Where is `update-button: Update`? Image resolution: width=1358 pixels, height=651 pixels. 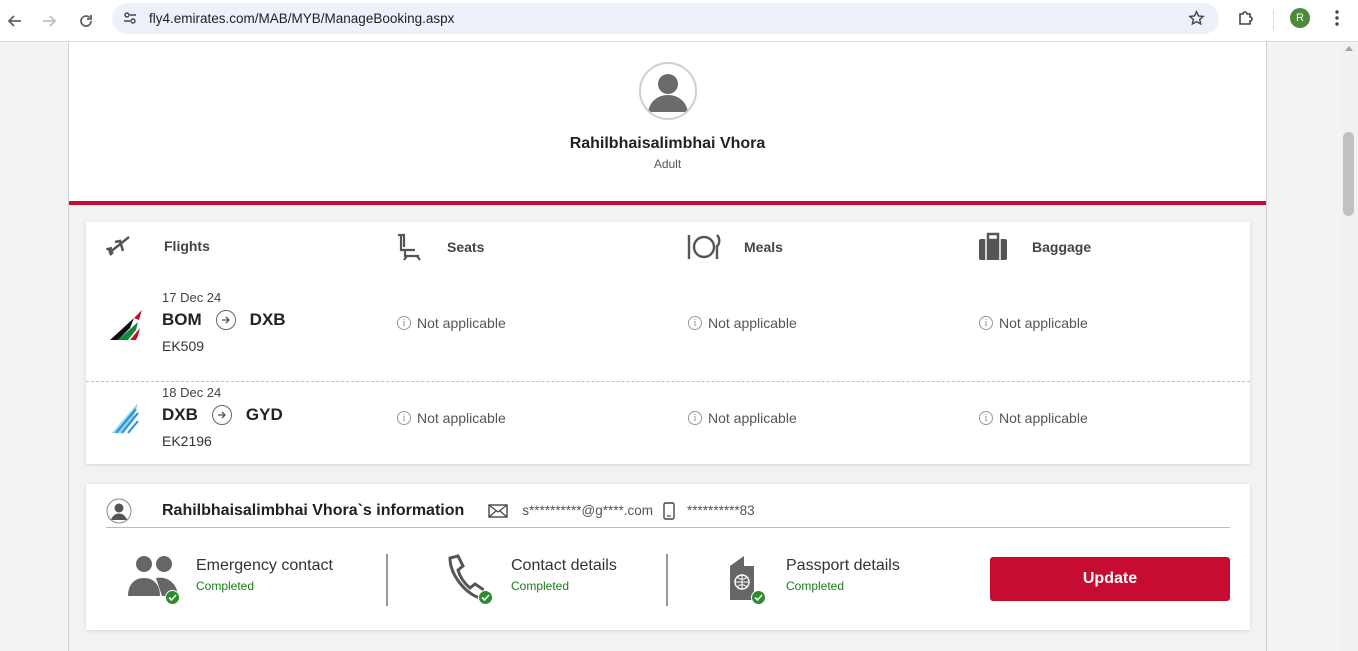 update-button: Update is located at coordinates (1110, 579).